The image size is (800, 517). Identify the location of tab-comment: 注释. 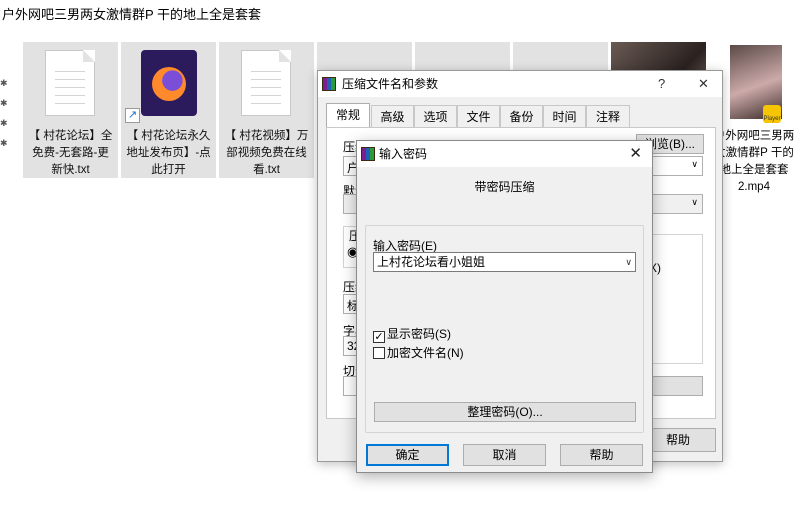
(608, 116).